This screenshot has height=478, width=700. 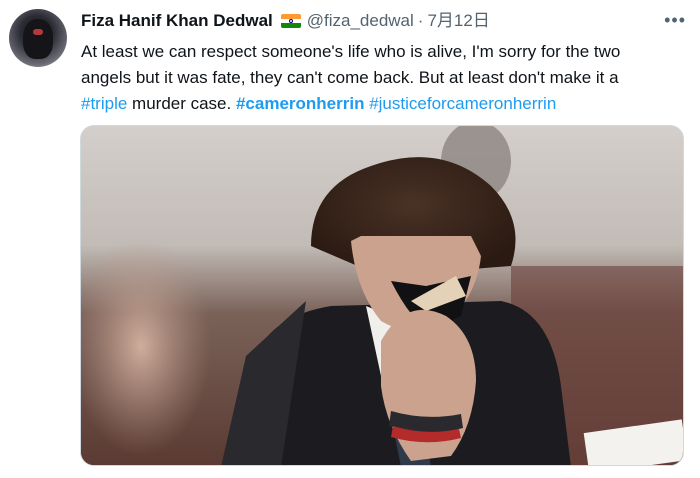 I want to click on avatar-accent, so click(x=38, y=32).